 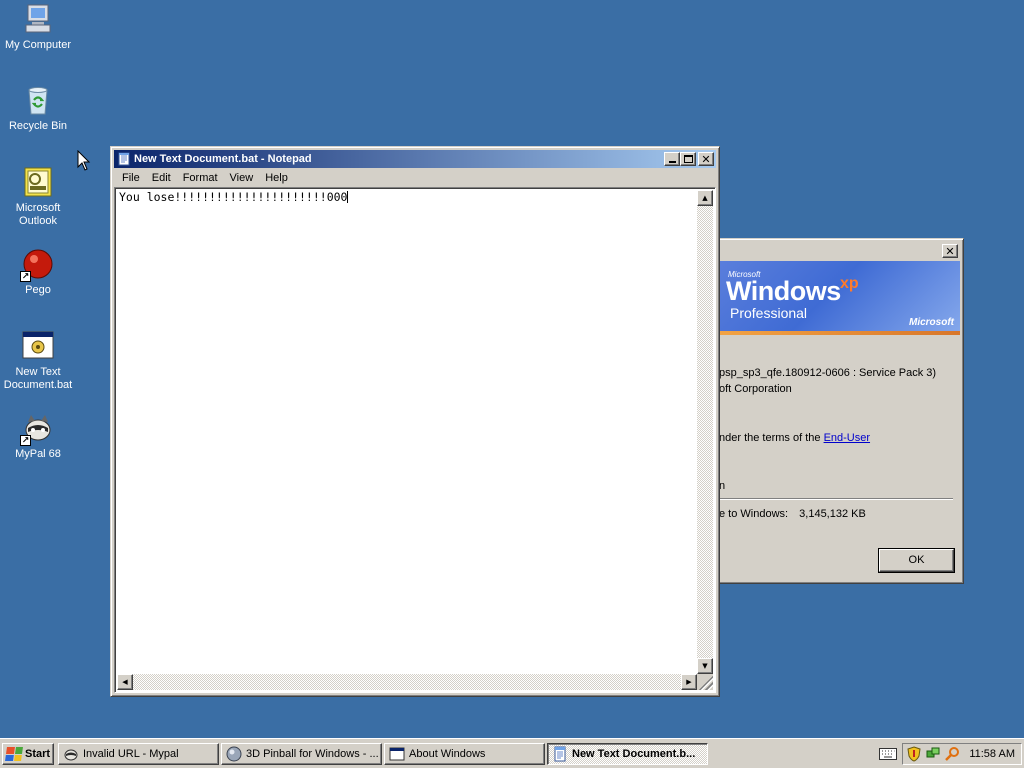 What do you see at coordinates (84, 160) in the screenshot?
I see `mouse-cursor-icon` at bounding box center [84, 160].